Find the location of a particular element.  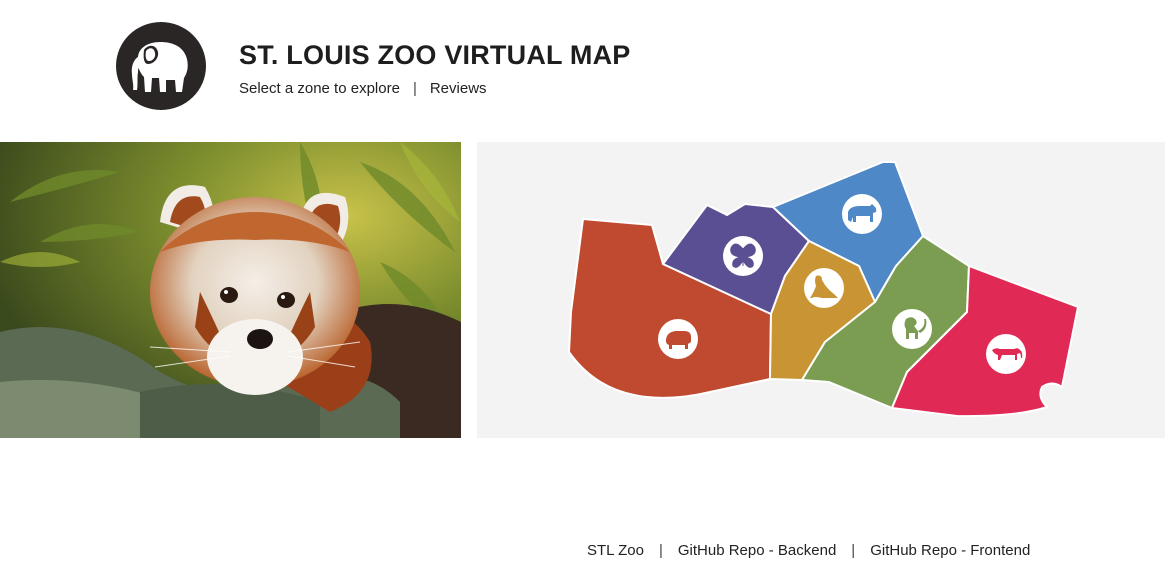

zoo-logo is located at coordinates (161, 66).